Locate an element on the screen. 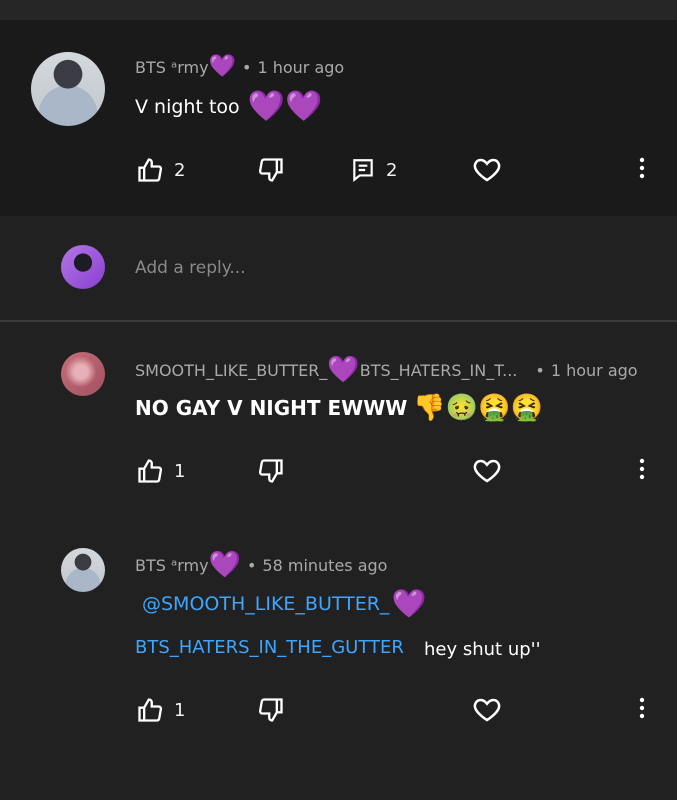  divider is located at coordinates (338, 321).